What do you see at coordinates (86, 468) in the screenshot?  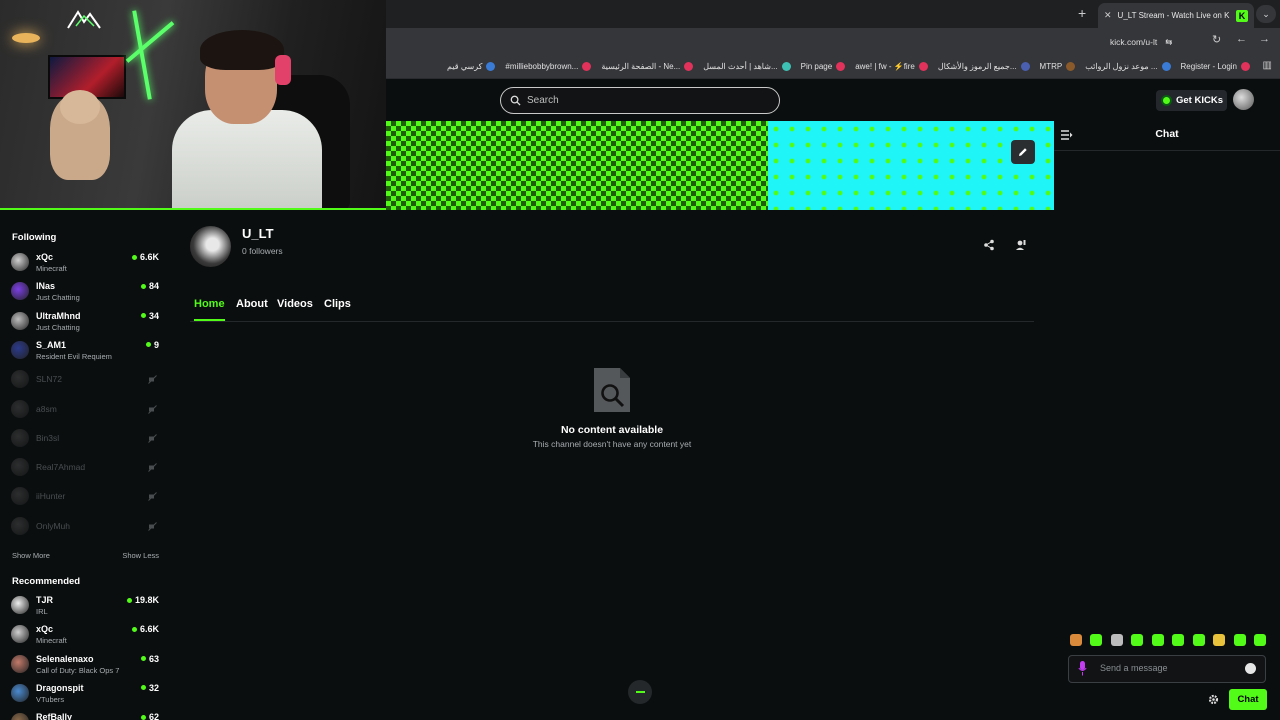 I see `sidebar-channel-real7ahmad: Real7Ahmad` at bounding box center [86, 468].